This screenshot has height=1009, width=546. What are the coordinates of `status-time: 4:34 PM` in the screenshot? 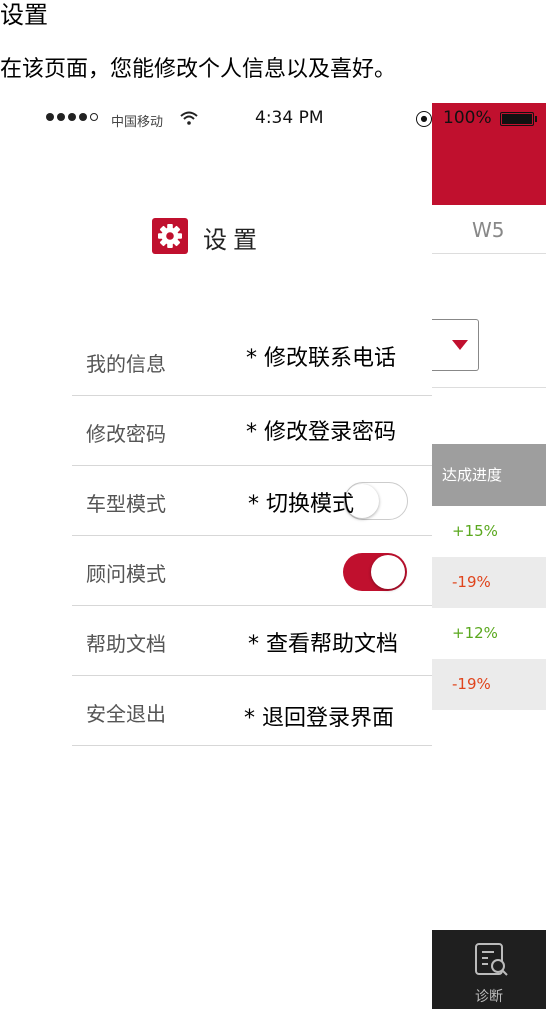 It's located at (289, 118).